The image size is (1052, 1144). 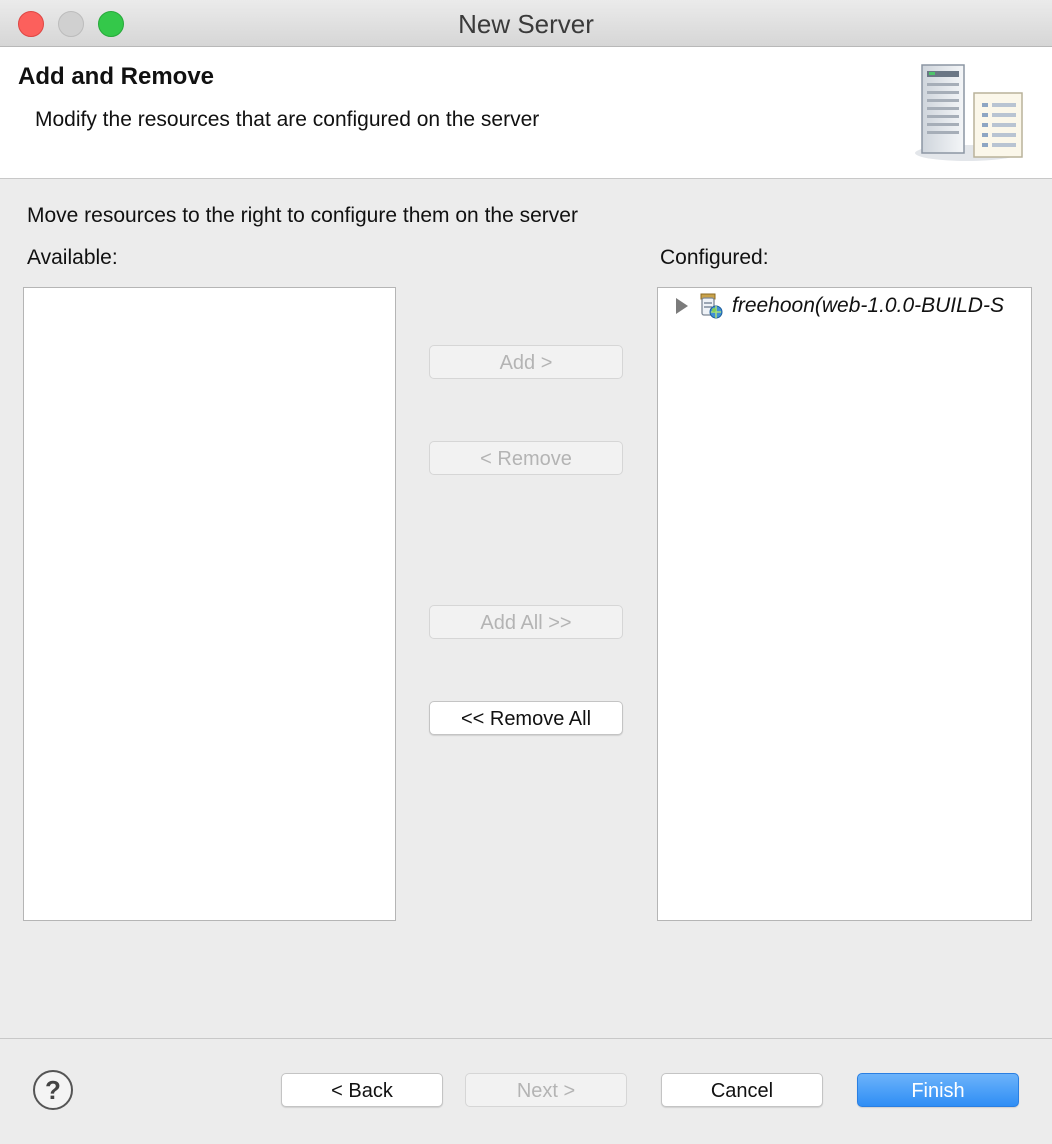 What do you see at coordinates (526, 718) in the screenshot?
I see `remove-all-button: << Remove All` at bounding box center [526, 718].